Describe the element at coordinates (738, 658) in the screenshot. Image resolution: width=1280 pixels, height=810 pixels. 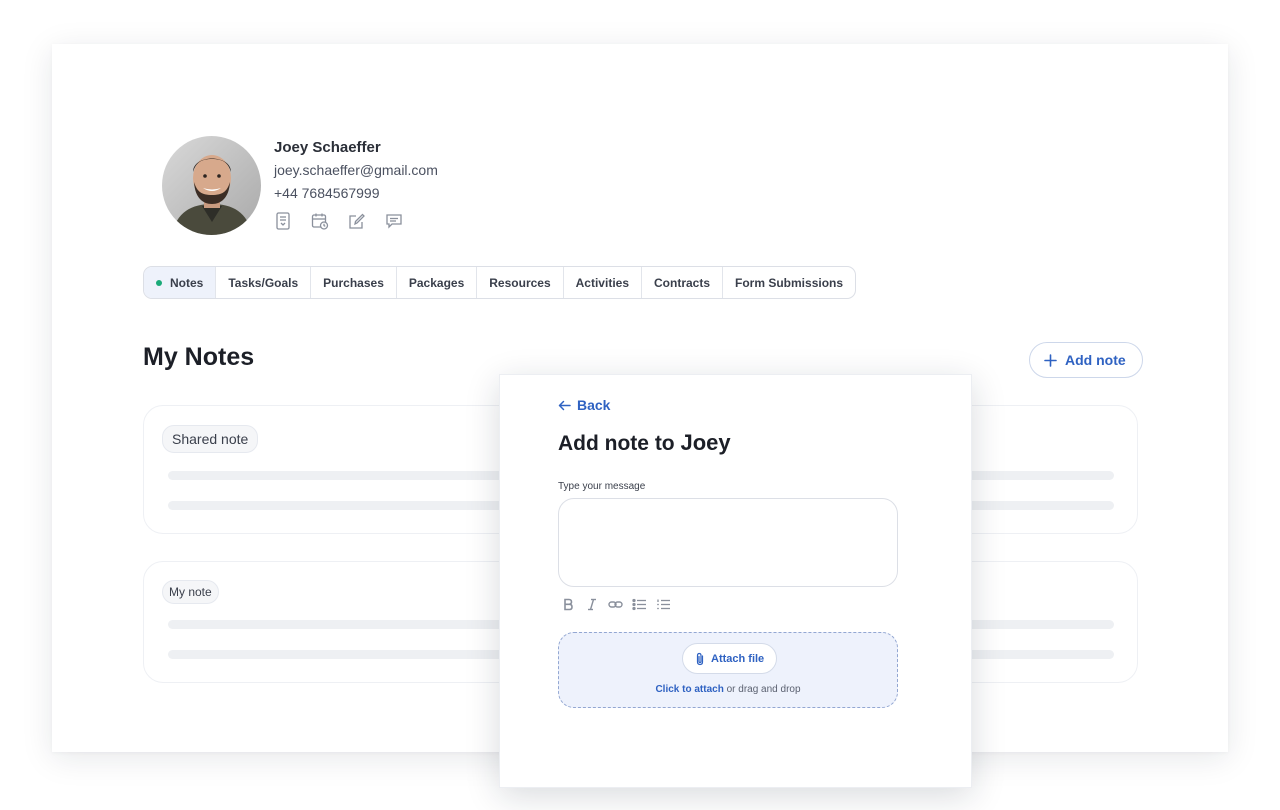
I see `attach-file-label: Attach file` at that location.